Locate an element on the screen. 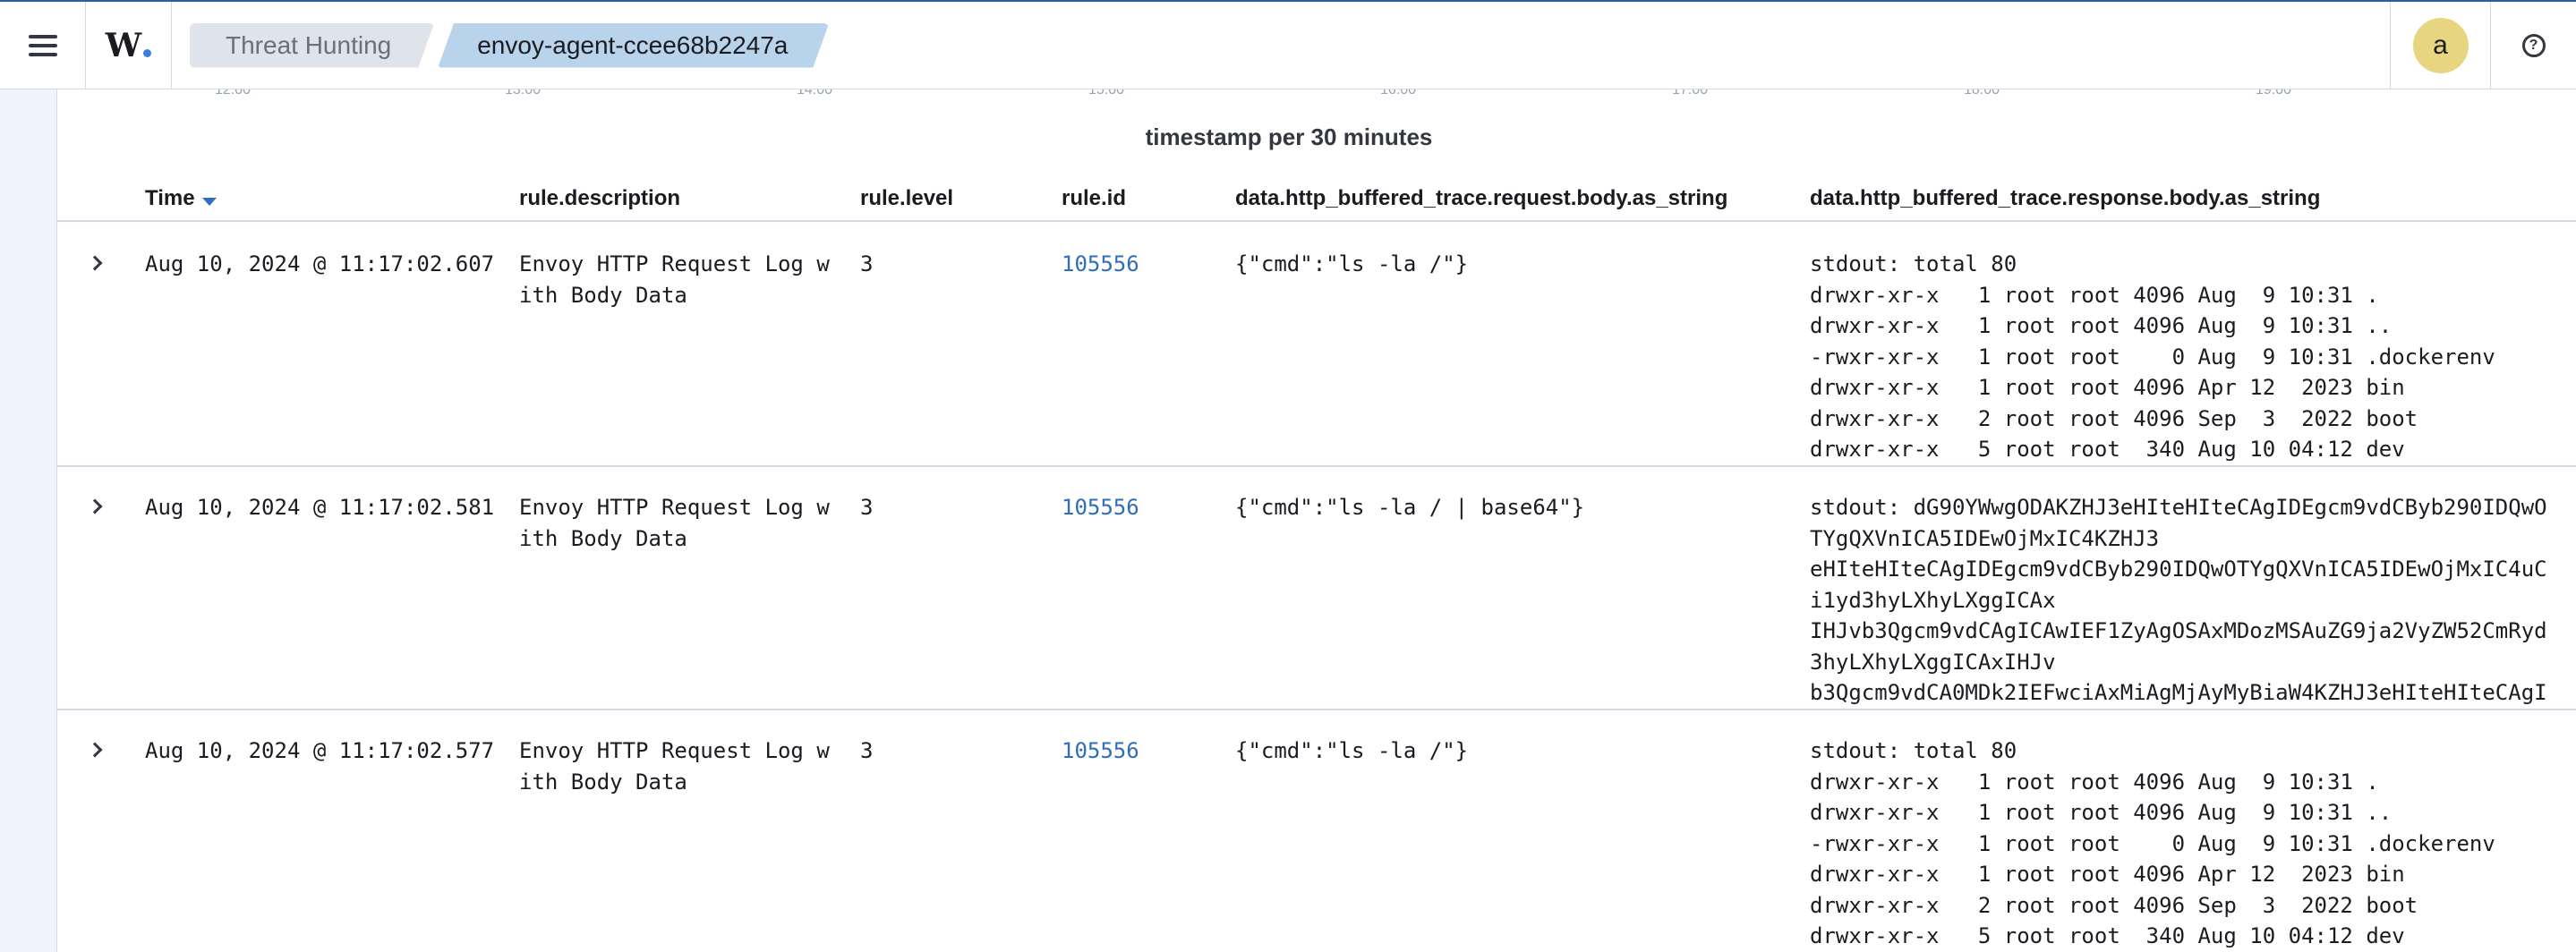 The image size is (2576, 952). axis-tick: 18:00 is located at coordinates (1982, 93).